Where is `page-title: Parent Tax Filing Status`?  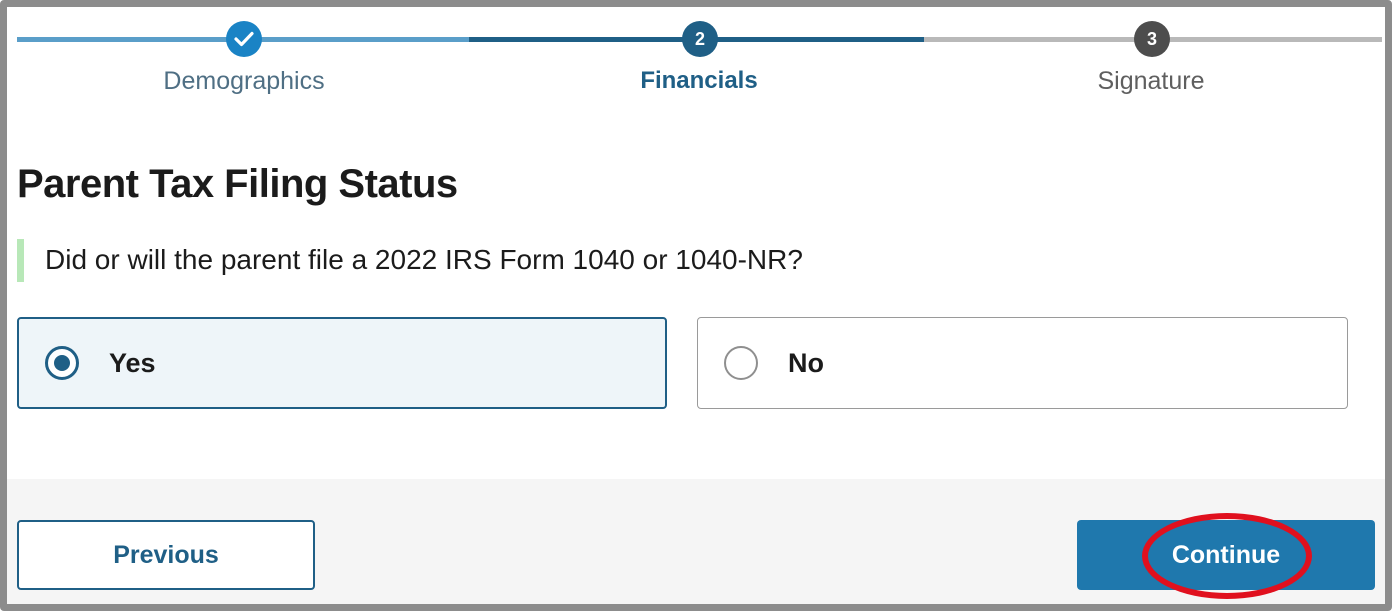 page-title: Parent Tax Filing Status is located at coordinates (237, 184).